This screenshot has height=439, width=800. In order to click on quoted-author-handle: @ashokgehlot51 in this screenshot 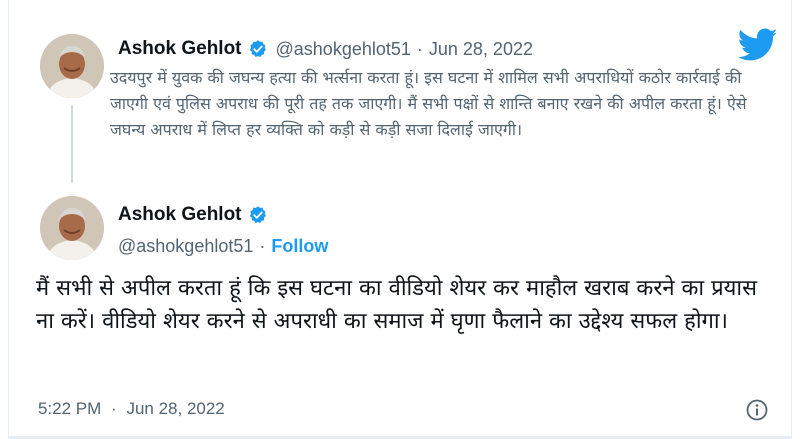, I will do `click(343, 49)`.